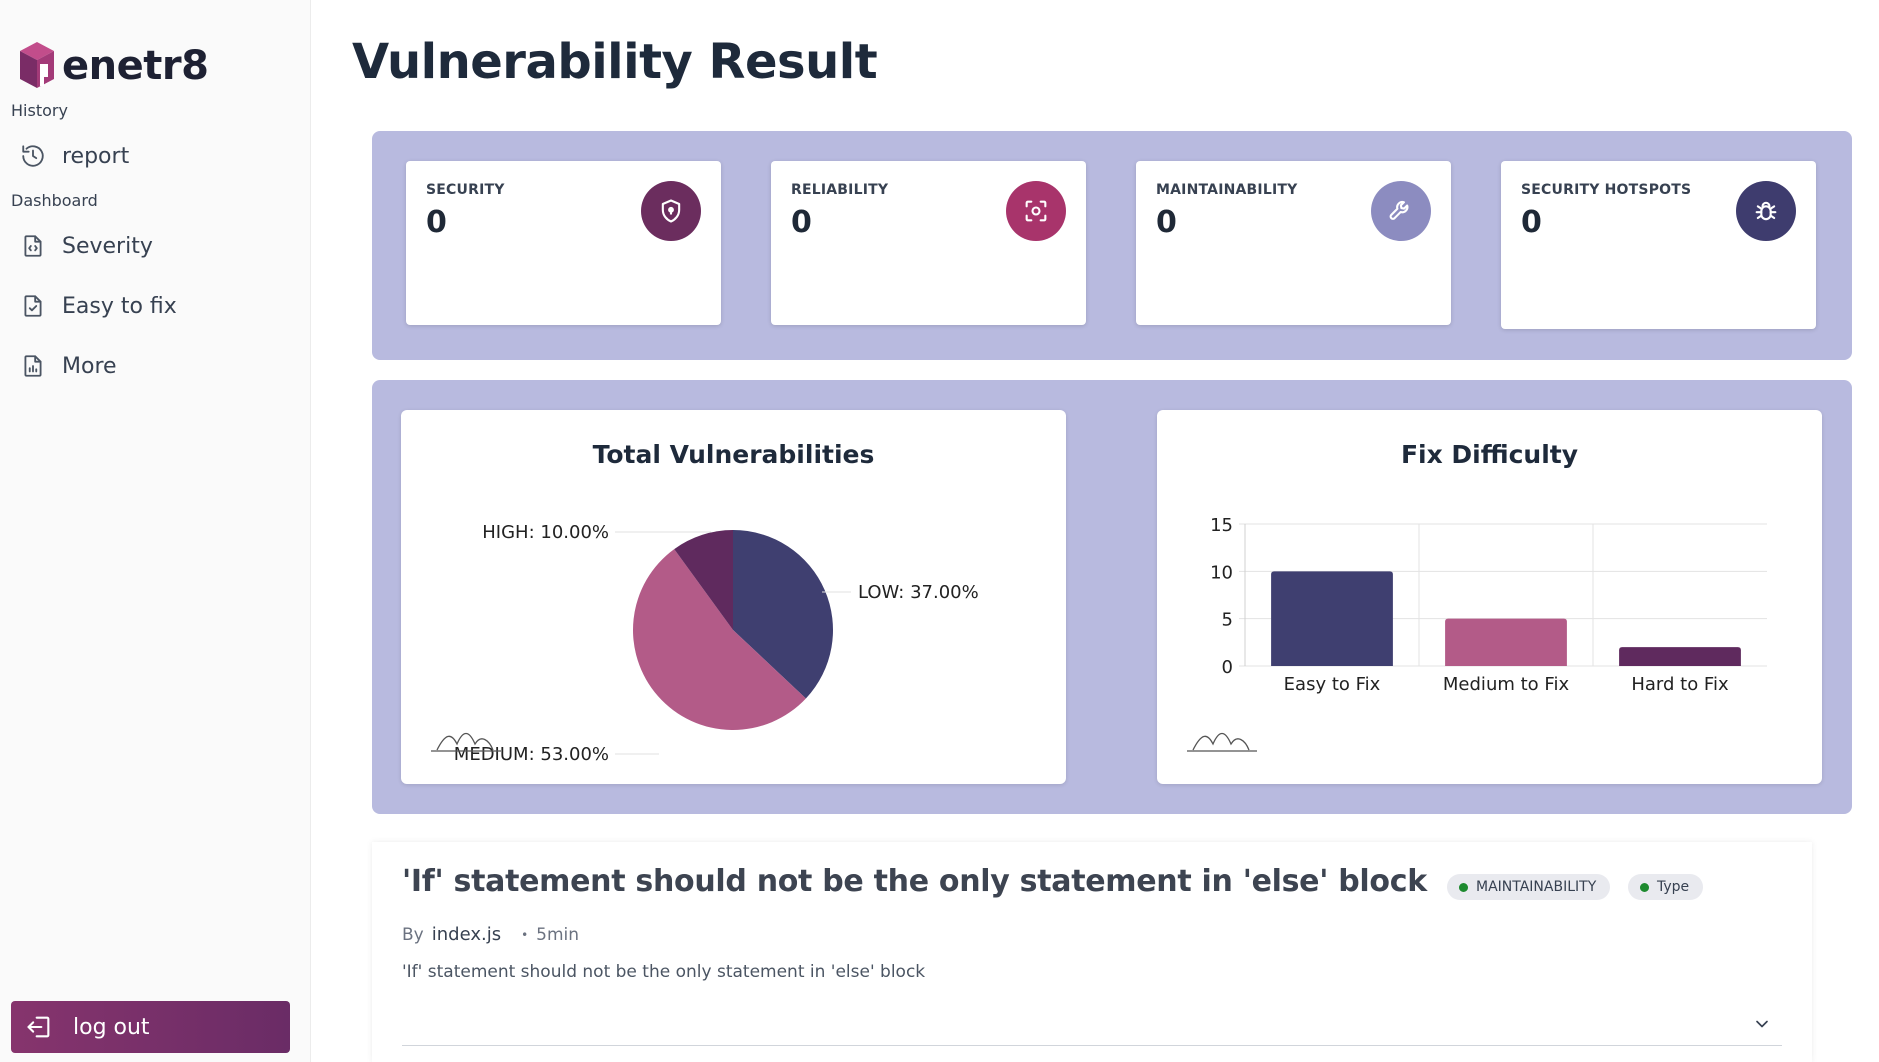  I want to click on bar-hard-to-fix, so click(1680, 656).